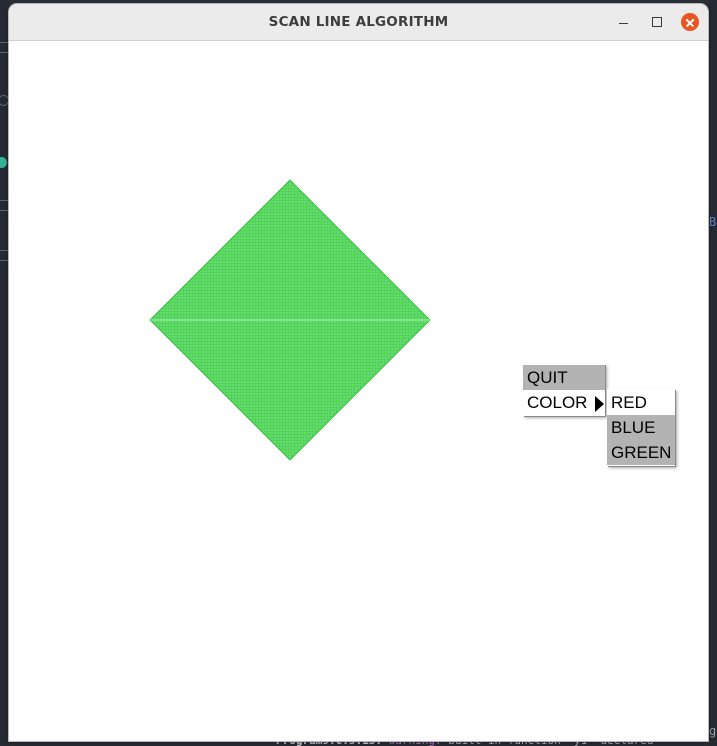 This screenshot has height=746, width=717. What do you see at coordinates (713, 222) in the screenshot?
I see `background-glyph: B` at bounding box center [713, 222].